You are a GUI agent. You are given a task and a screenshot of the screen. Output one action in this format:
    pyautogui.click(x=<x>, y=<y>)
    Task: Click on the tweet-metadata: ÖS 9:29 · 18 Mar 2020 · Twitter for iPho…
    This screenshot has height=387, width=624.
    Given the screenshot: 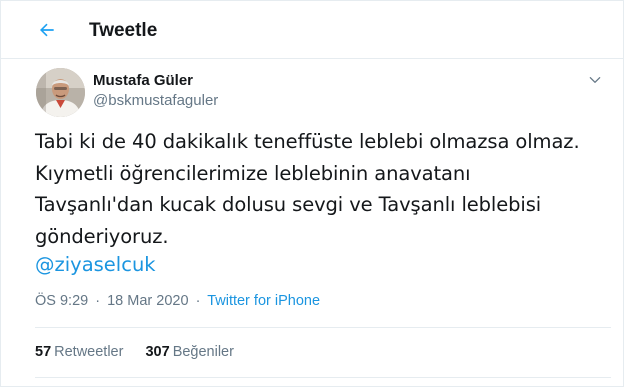 What is the action you would take?
    pyautogui.click(x=177, y=301)
    